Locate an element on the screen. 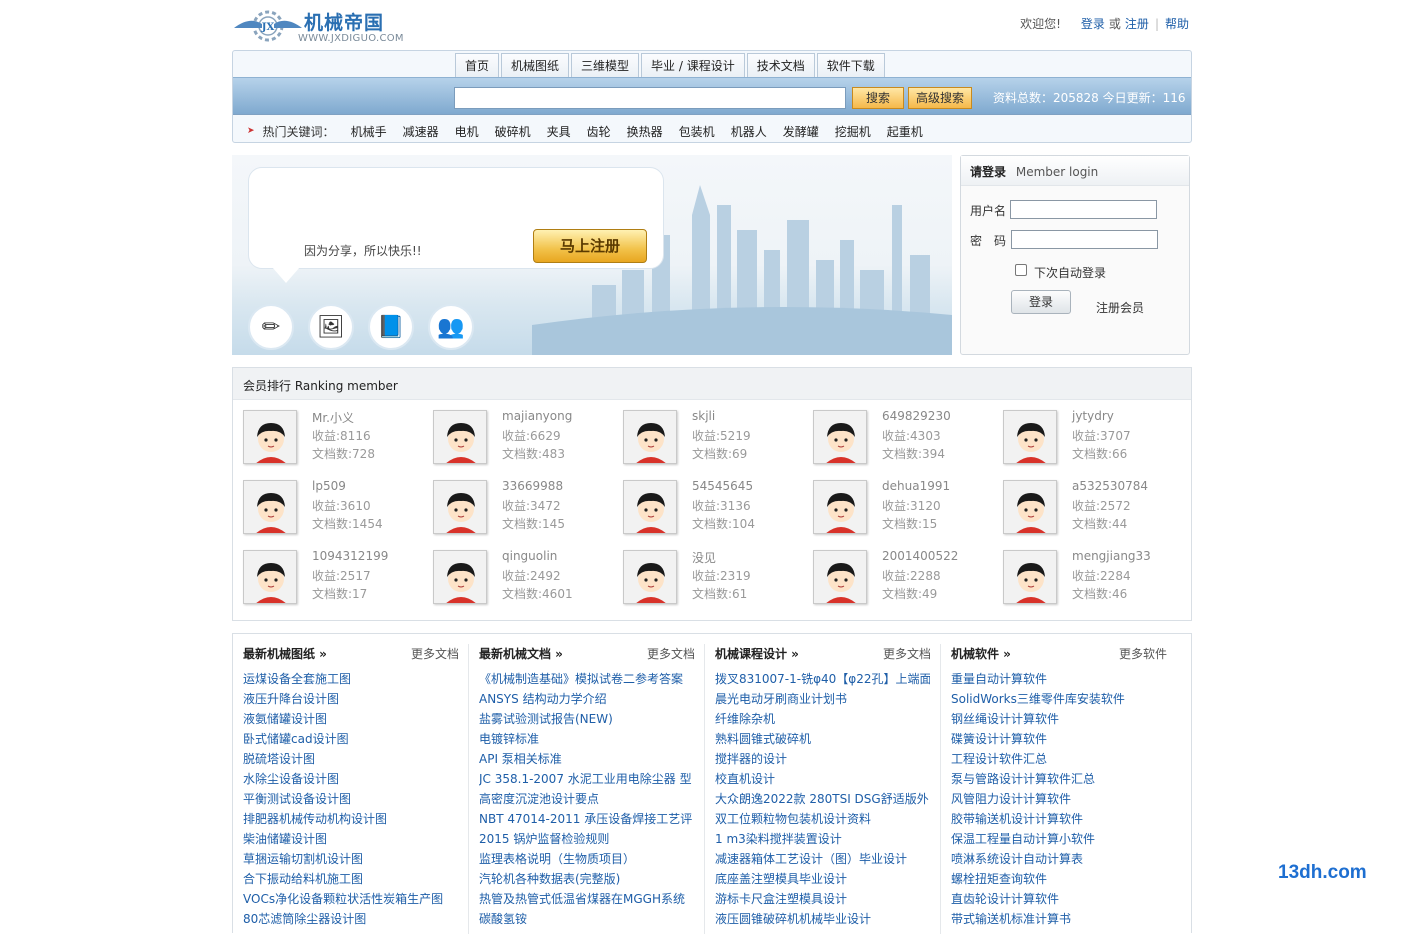 The height and width of the screenshot is (934, 1424). hot-keyword: 齿轮 is located at coordinates (599, 131).